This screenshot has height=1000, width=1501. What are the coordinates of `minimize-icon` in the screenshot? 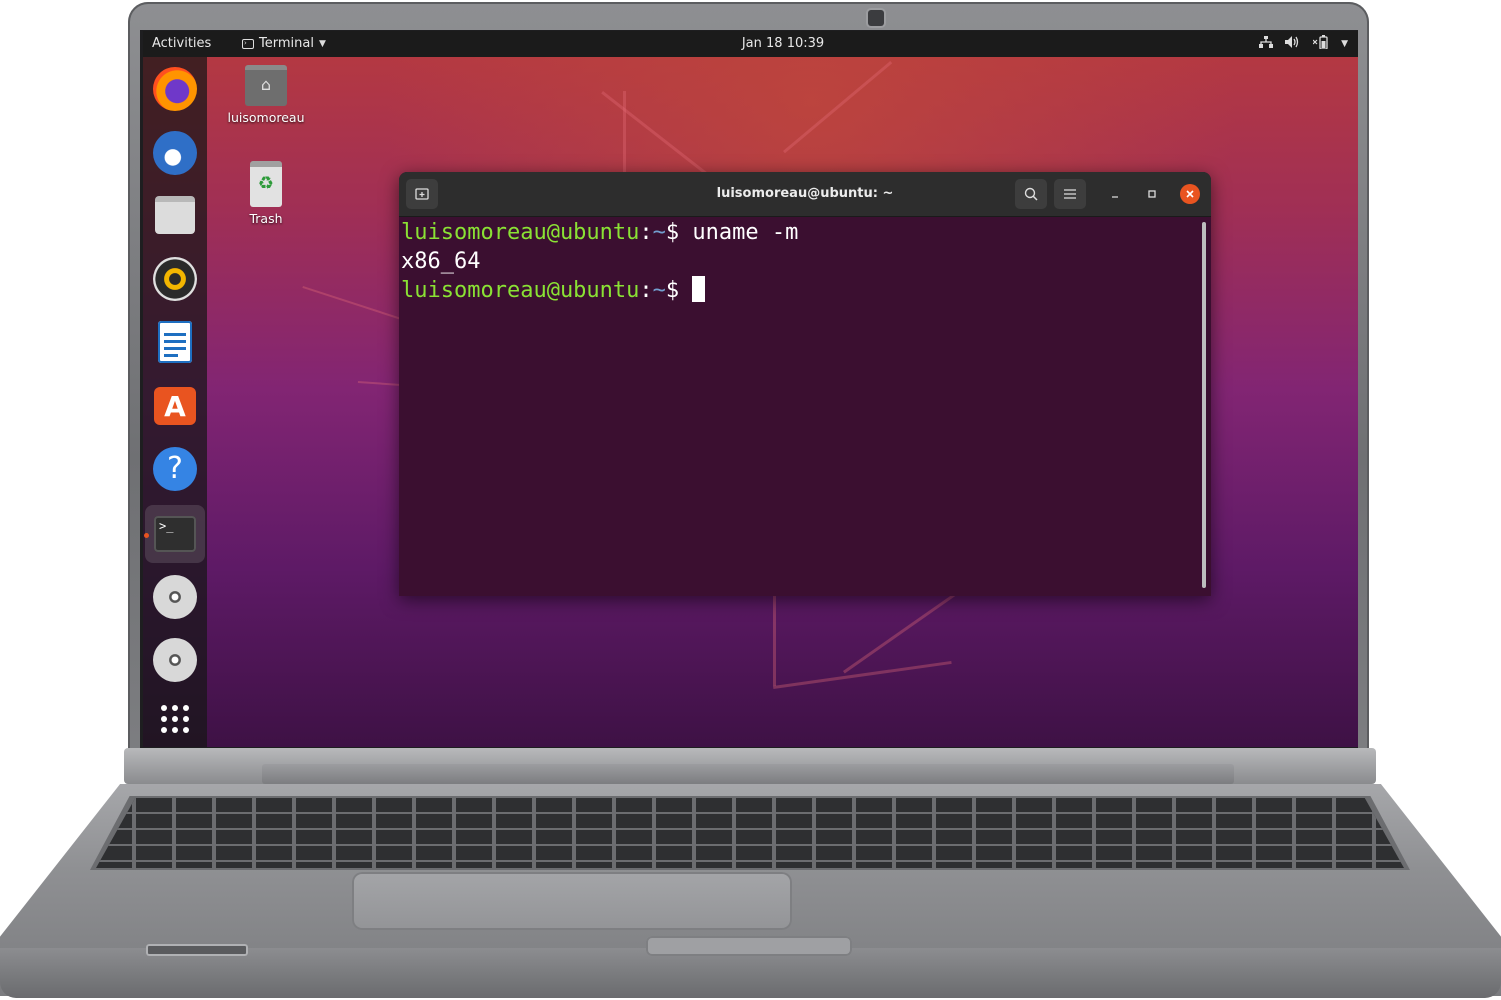 It's located at (1115, 197).